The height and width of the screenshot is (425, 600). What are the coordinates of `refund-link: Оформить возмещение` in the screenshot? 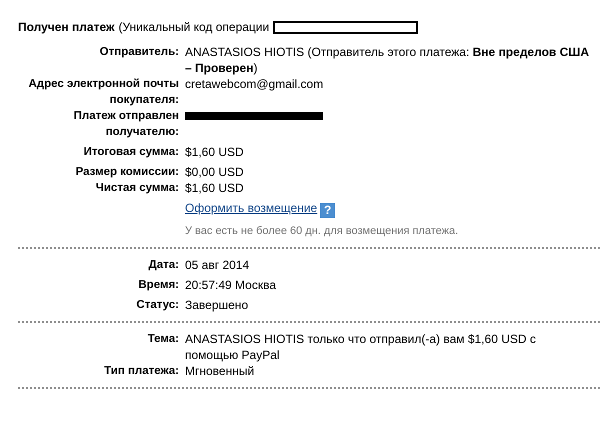 It's located at (251, 208).